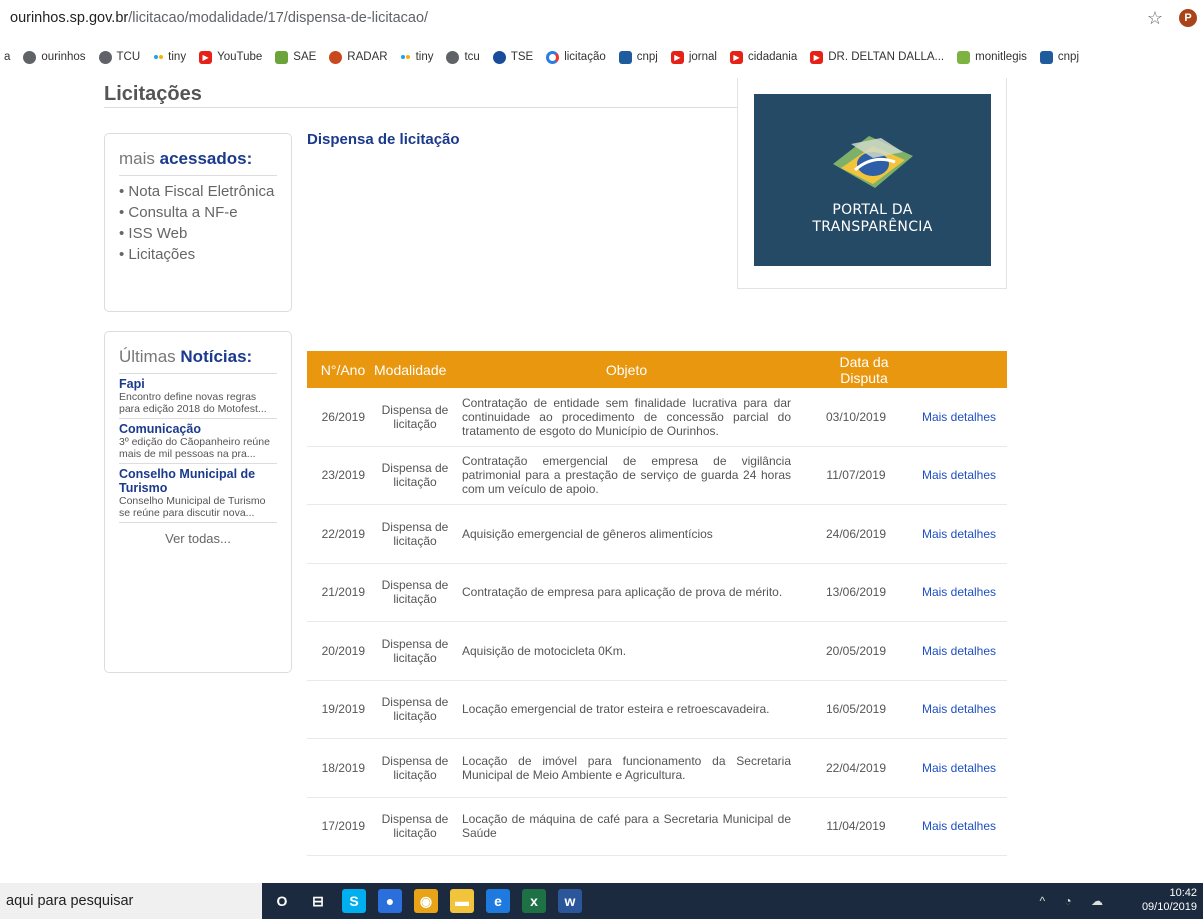 This screenshot has width=1203, height=919. I want to click on bookmark-label: RADAR, so click(367, 57).